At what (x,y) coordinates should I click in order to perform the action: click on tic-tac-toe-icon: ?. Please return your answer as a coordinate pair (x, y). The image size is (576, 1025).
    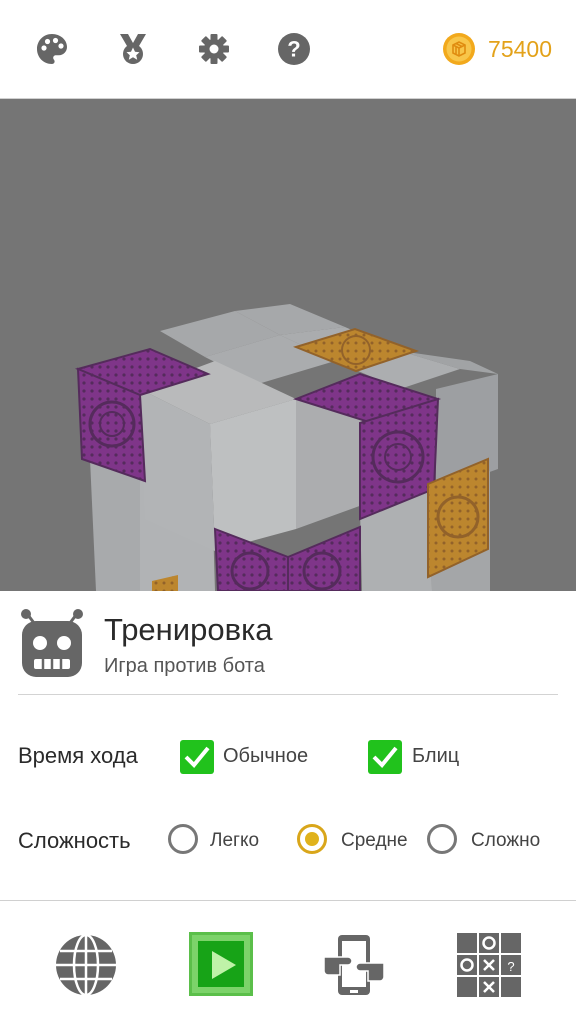
    Looking at the image, I should click on (489, 965).